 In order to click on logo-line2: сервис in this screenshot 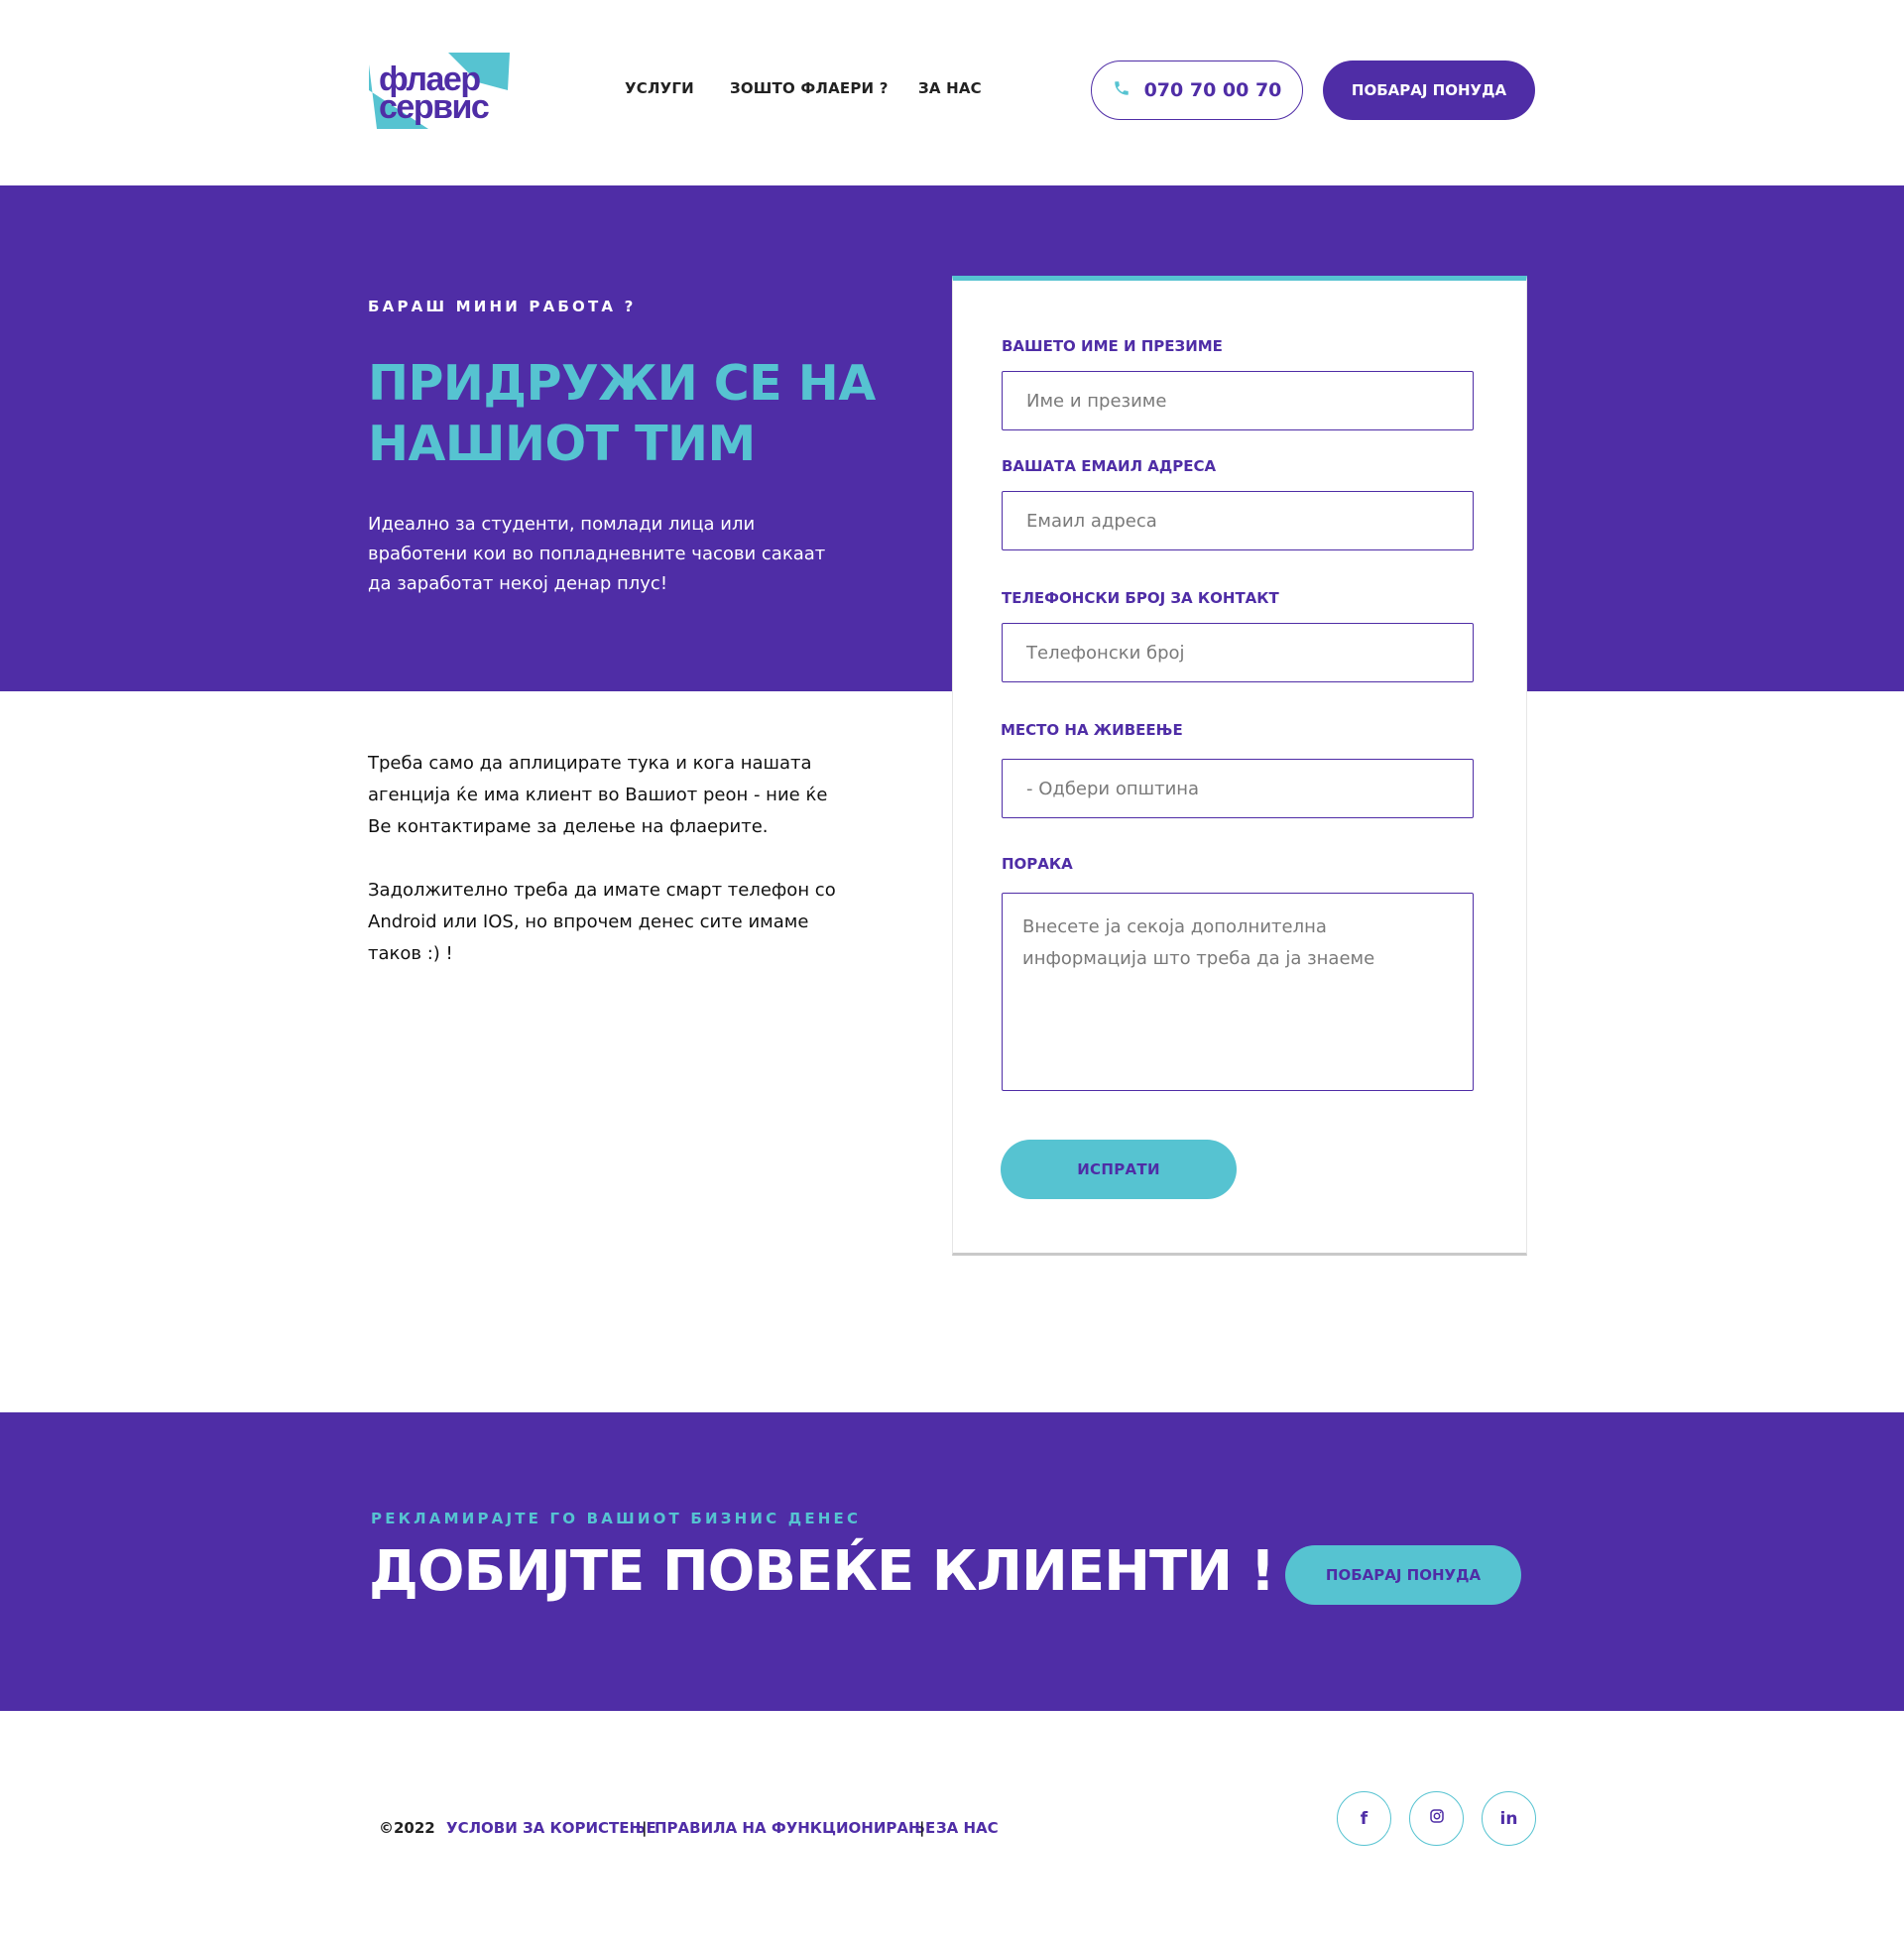, I will do `click(434, 107)`.